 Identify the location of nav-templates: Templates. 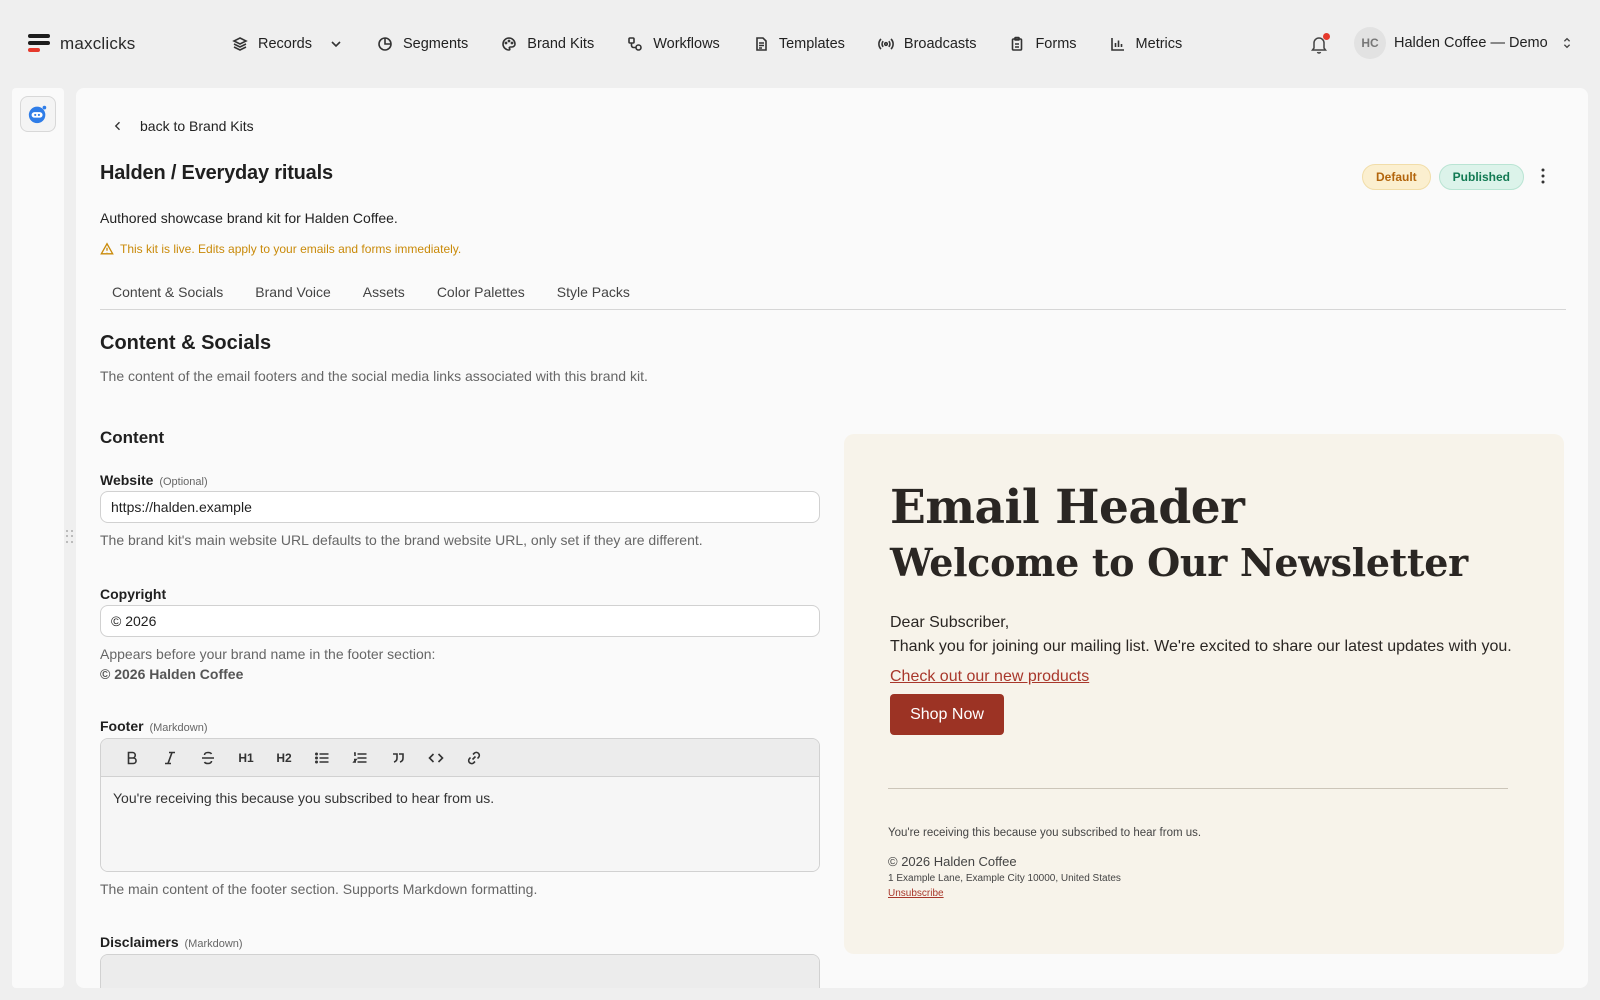
(799, 44).